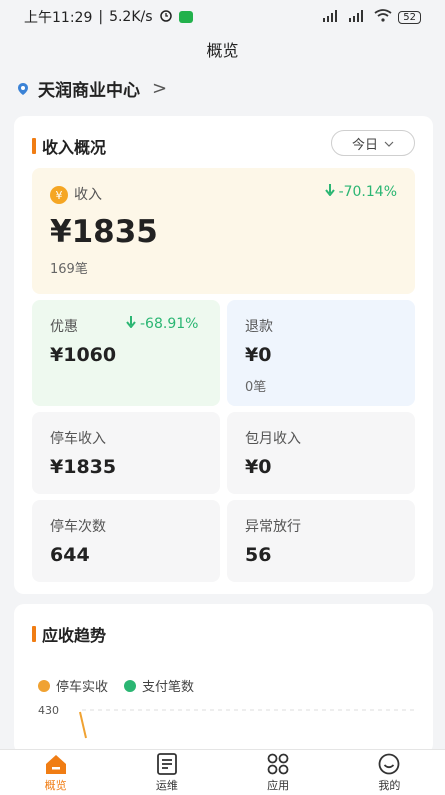 The height and width of the screenshot is (795, 445). Describe the element at coordinates (278, 785) in the screenshot. I see `tab-label: 应用` at that location.